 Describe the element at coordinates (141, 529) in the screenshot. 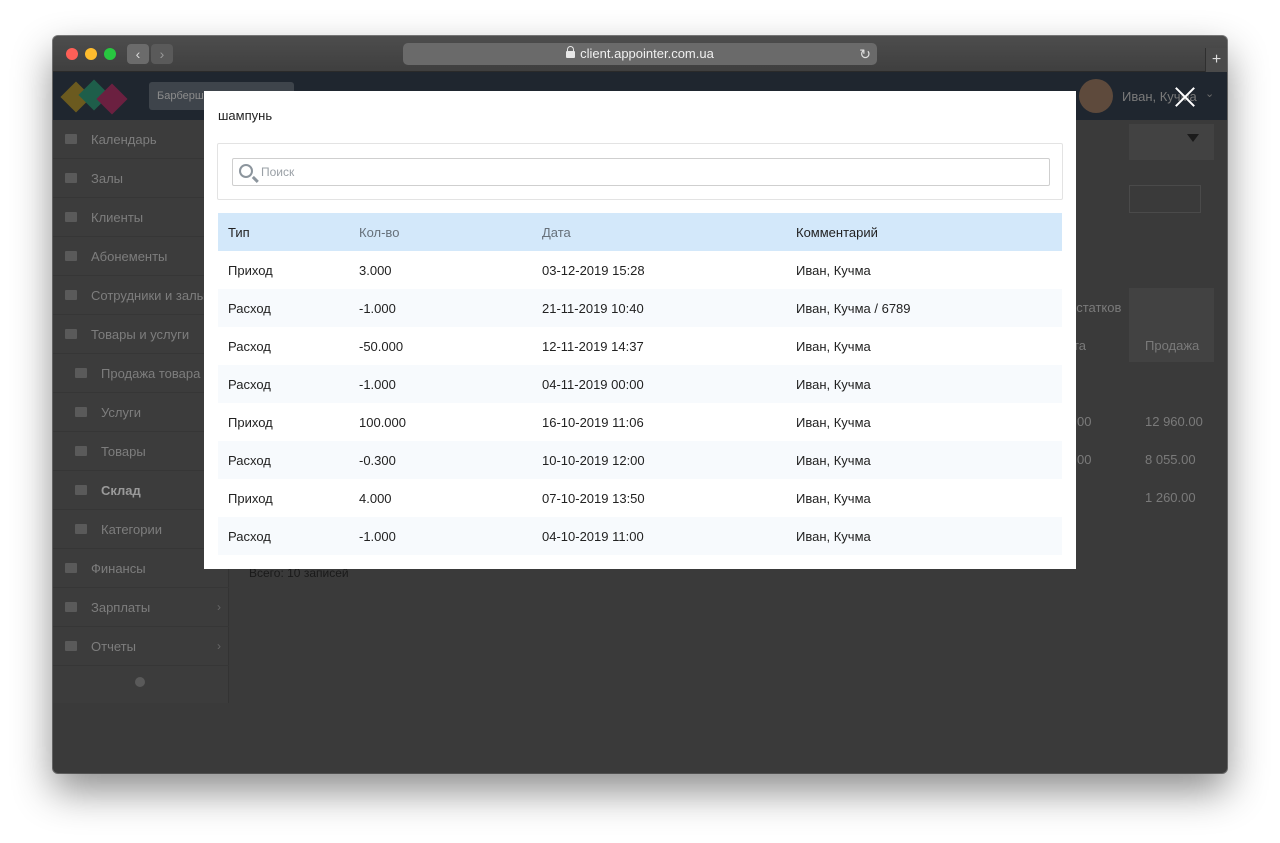

I see `sidebar-item-categories: Категории` at that location.